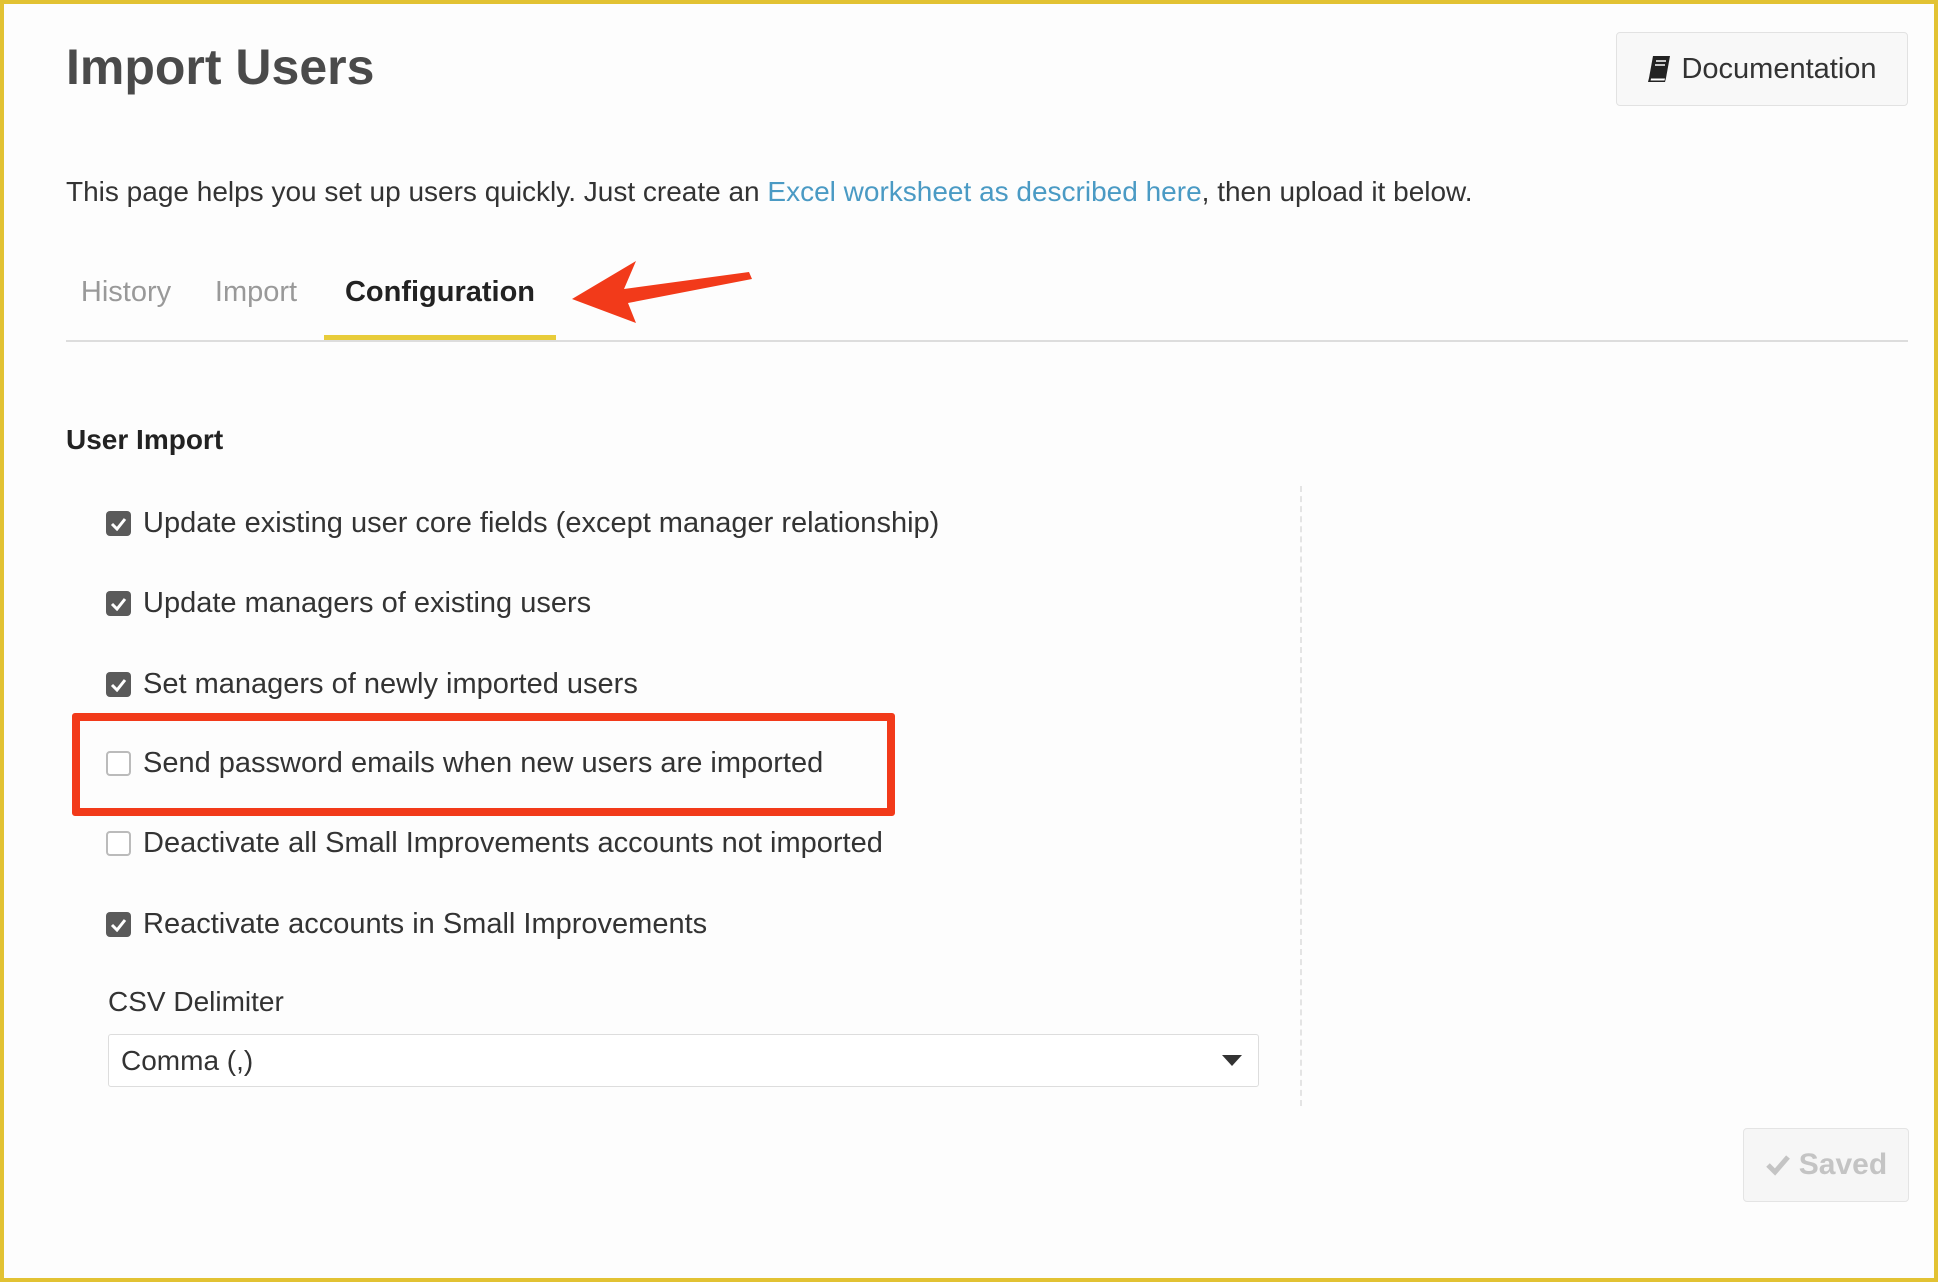 Image resolution: width=1938 pixels, height=1282 pixels. I want to click on excel-worksheet-link: Excel worksheet as described here, so click(984, 191).